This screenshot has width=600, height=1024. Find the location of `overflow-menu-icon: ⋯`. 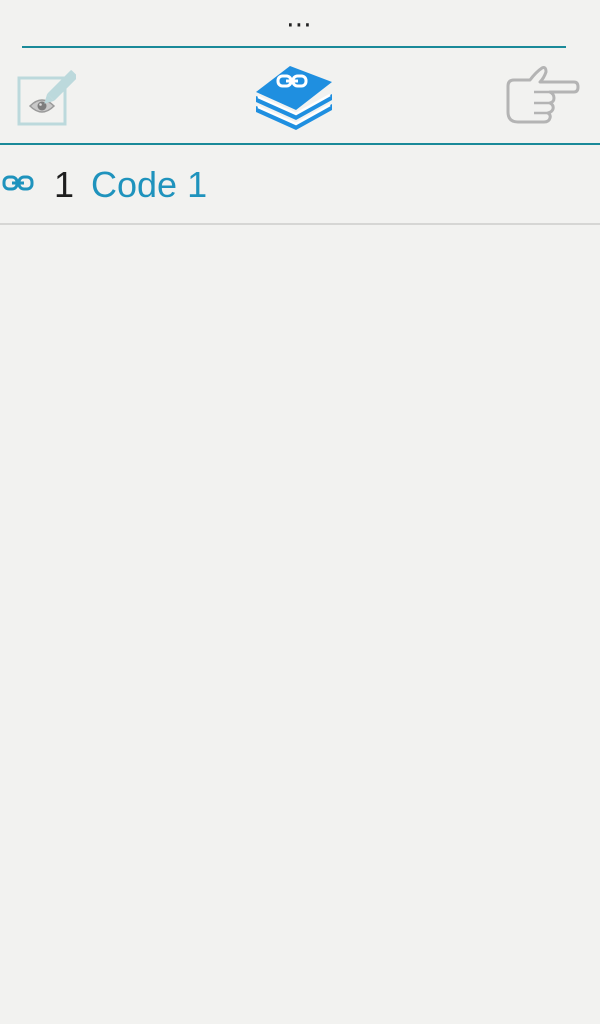

overflow-menu-icon: ⋯ is located at coordinates (300, 24).